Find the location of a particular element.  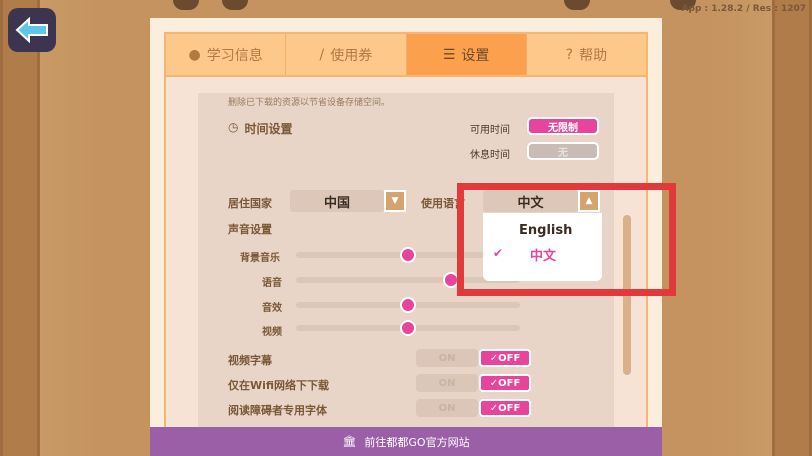

tab-learning-info: ● 学习信息 is located at coordinates (226, 54).